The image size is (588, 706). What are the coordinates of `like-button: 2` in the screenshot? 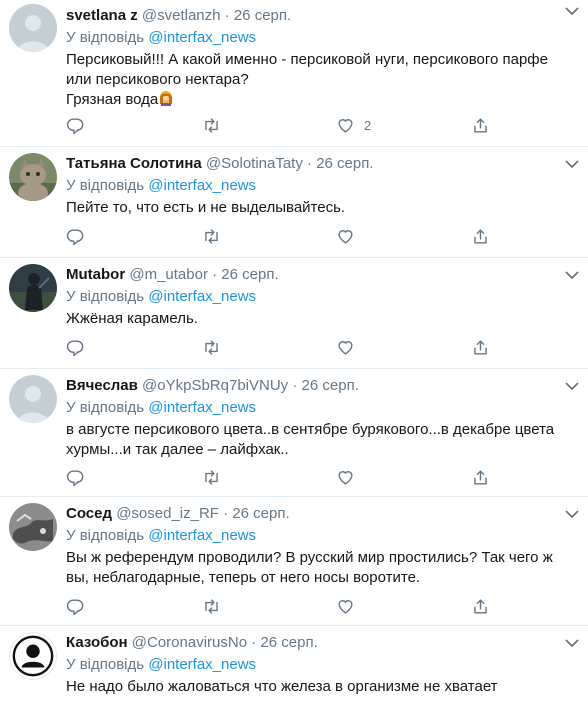 It's located at (353, 125).